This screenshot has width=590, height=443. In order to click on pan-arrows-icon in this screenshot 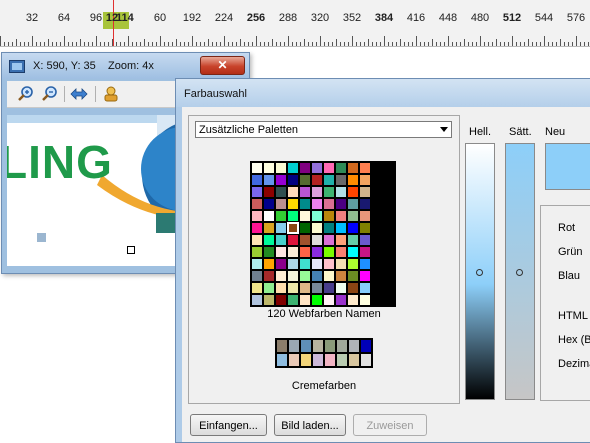, I will do `click(79, 94)`.